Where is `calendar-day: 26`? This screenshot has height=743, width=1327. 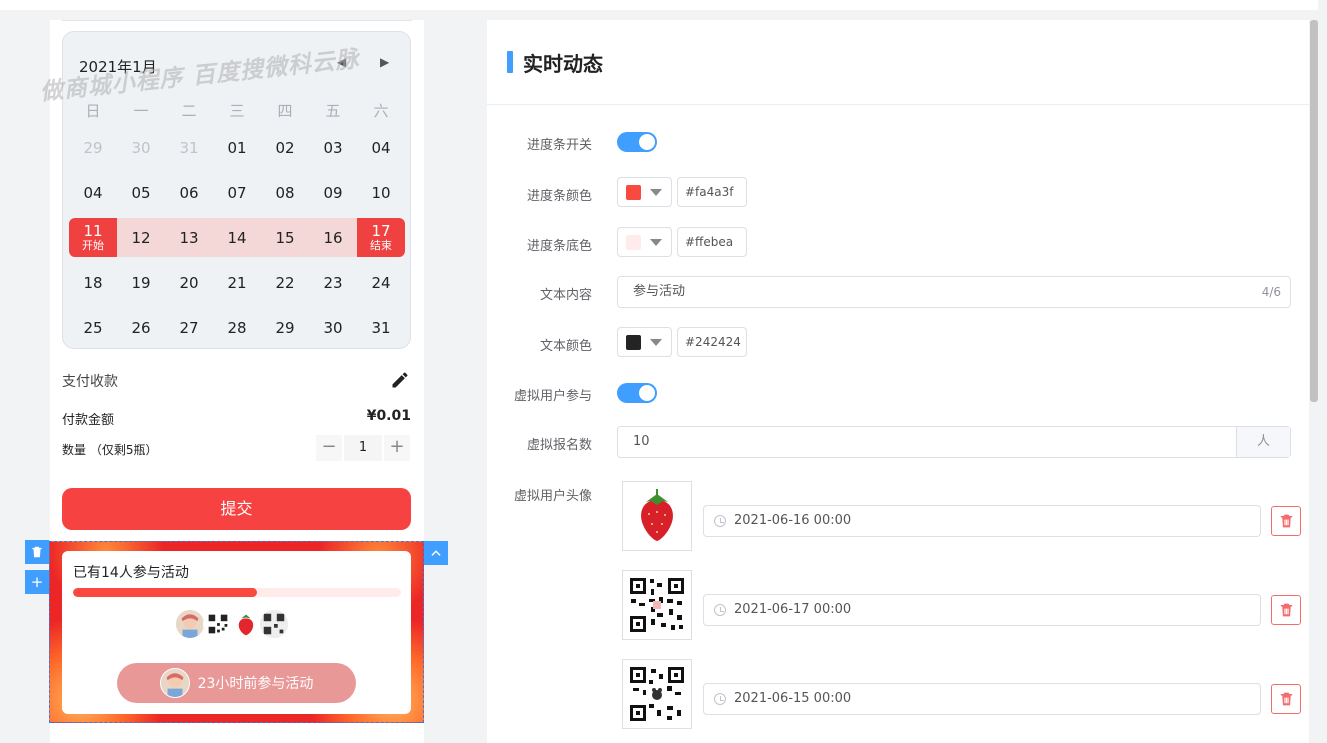
calendar-day: 26 is located at coordinates (141, 327).